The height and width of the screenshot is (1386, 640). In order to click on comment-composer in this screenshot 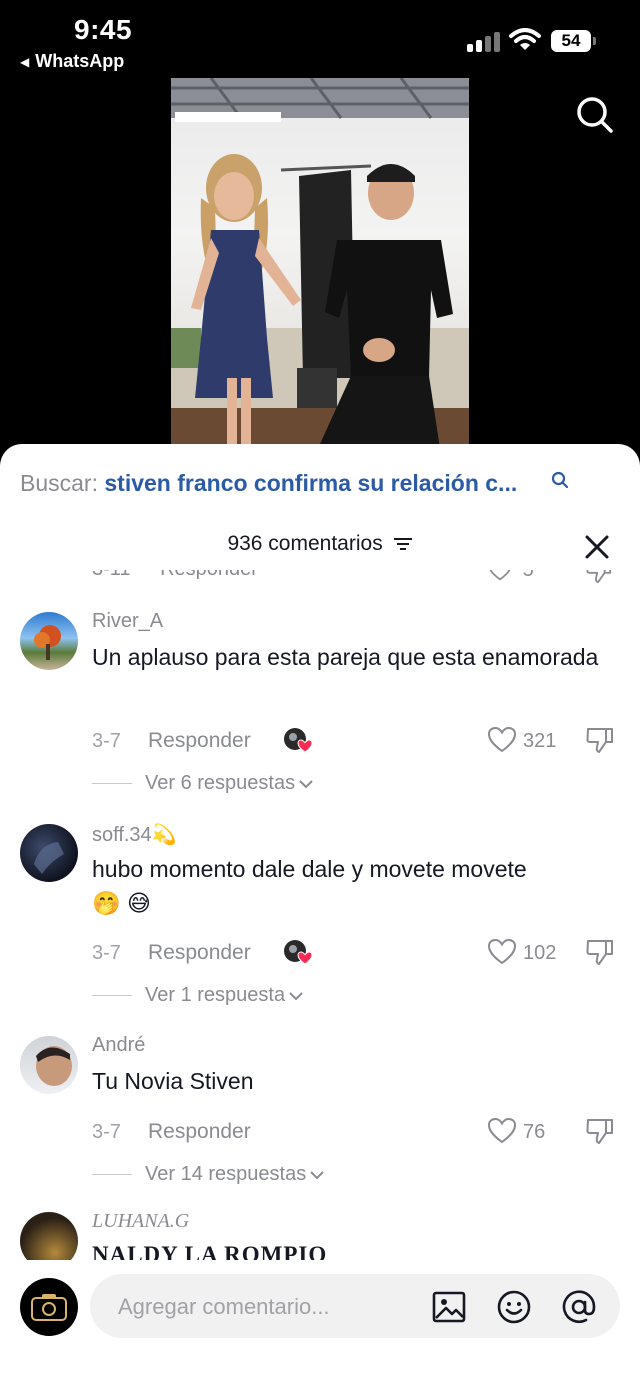, I will do `click(320, 1323)`.